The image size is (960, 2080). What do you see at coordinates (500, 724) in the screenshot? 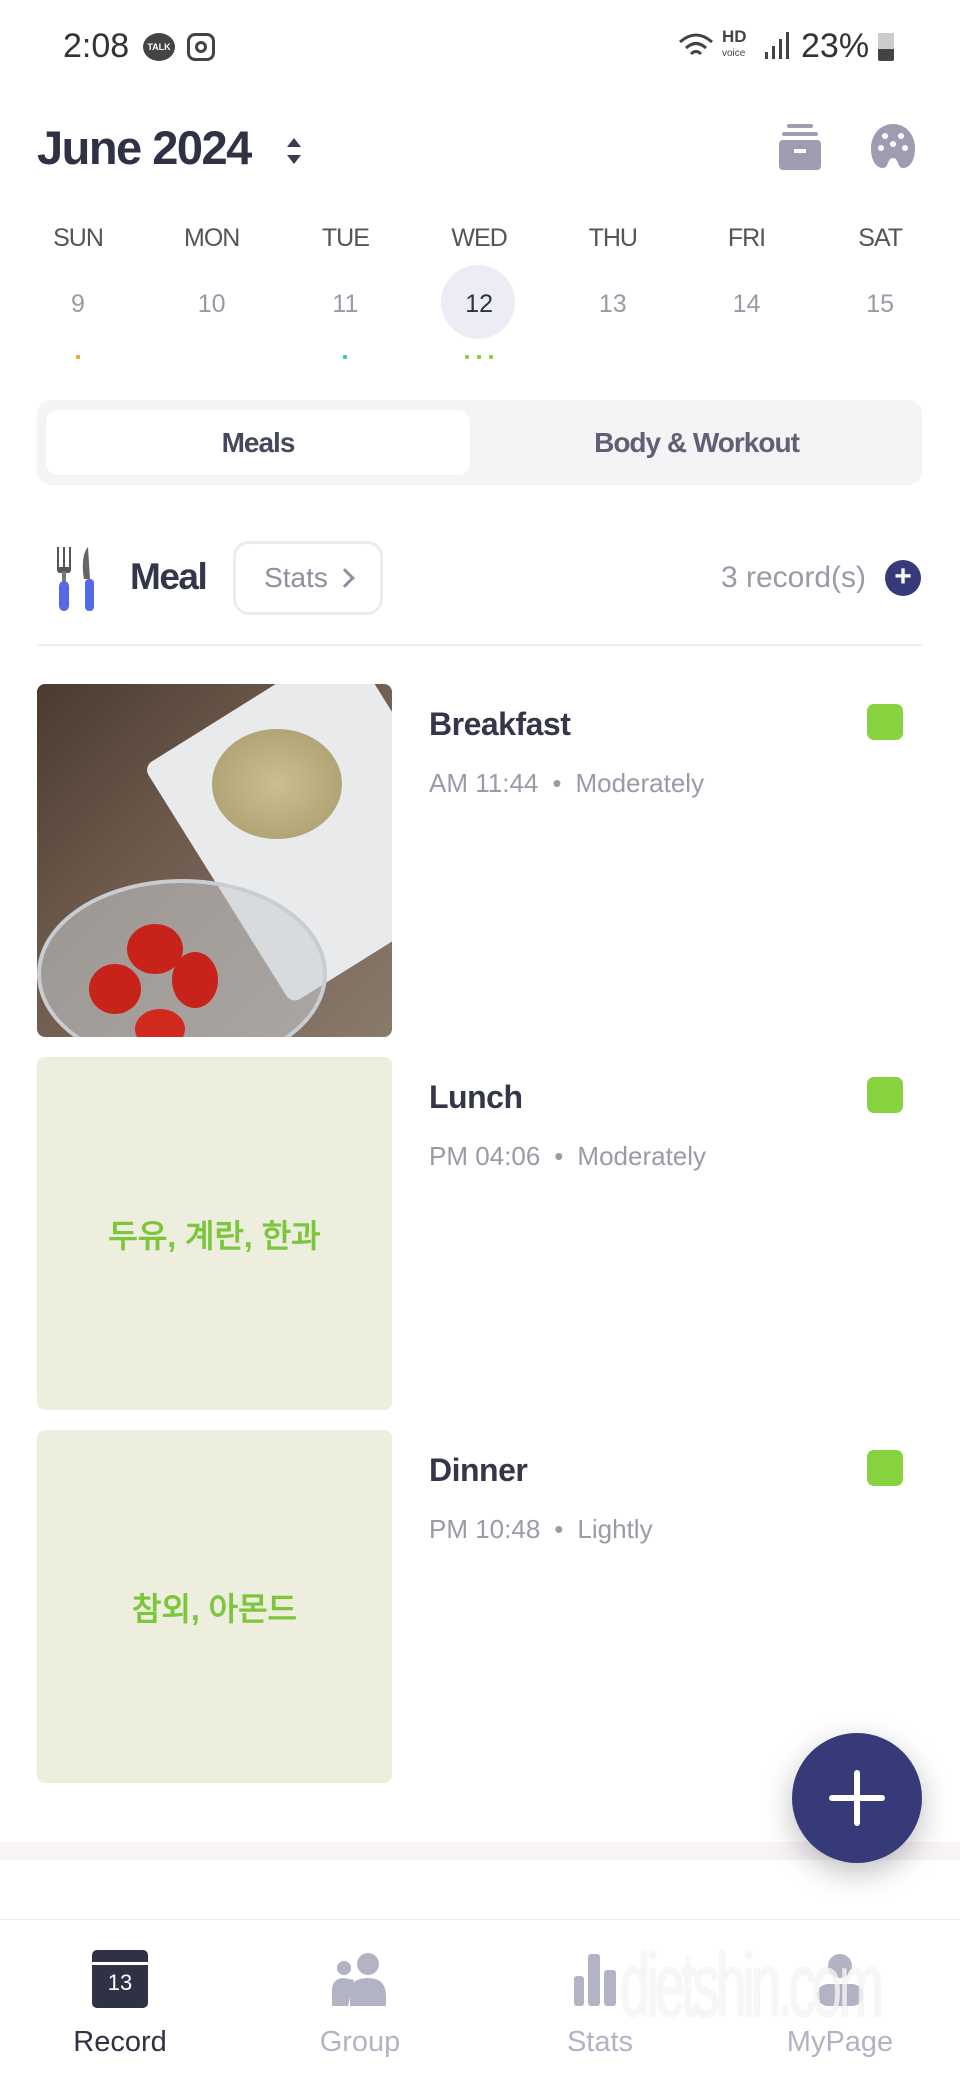
I see `record-title: Breakfast` at bounding box center [500, 724].